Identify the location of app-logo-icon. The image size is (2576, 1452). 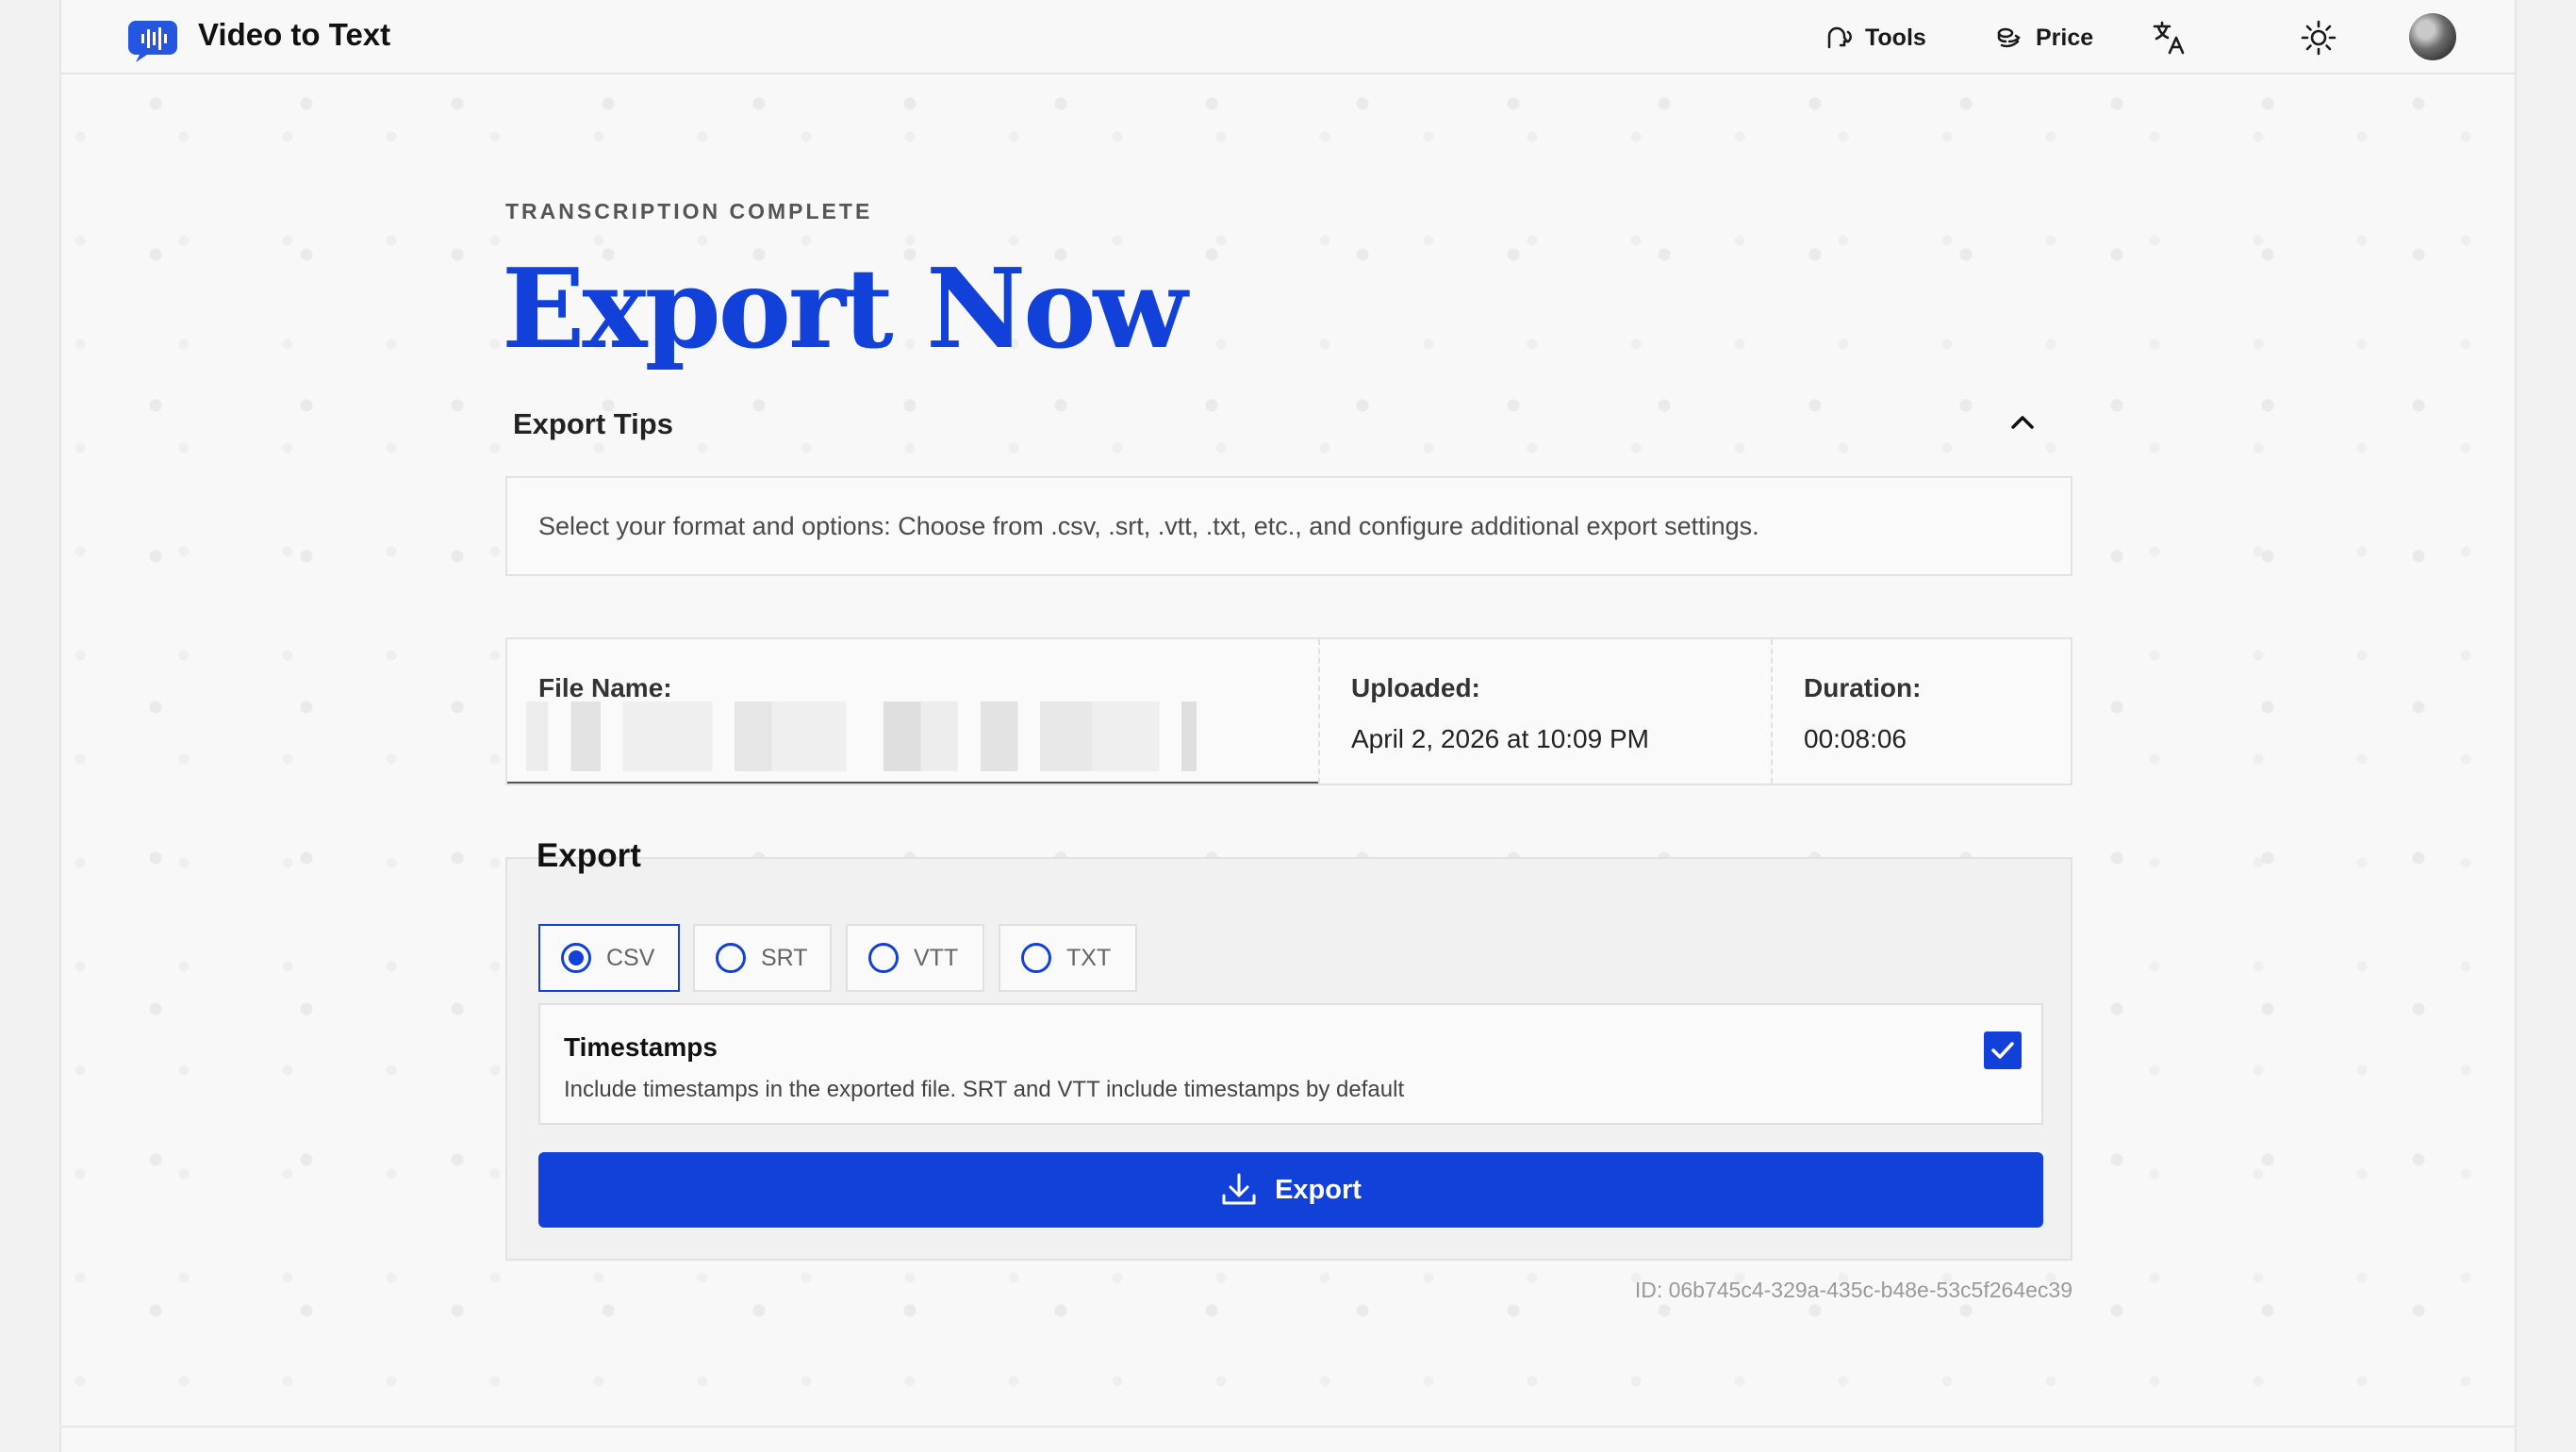
(152, 41).